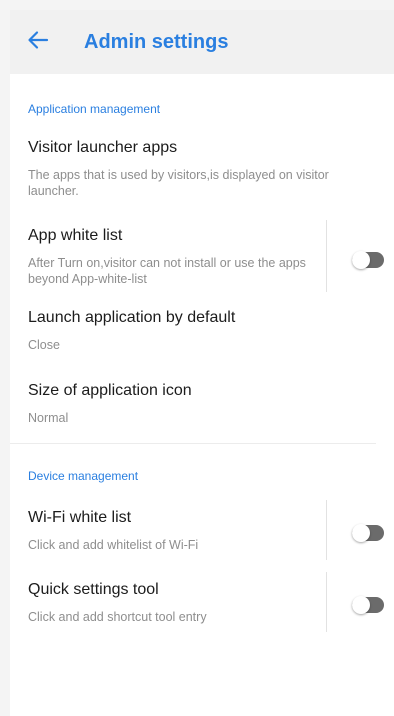  Describe the element at coordinates (80, 517) in the screenshot. I see `setting-title: Wi-Fi white list` at that location.